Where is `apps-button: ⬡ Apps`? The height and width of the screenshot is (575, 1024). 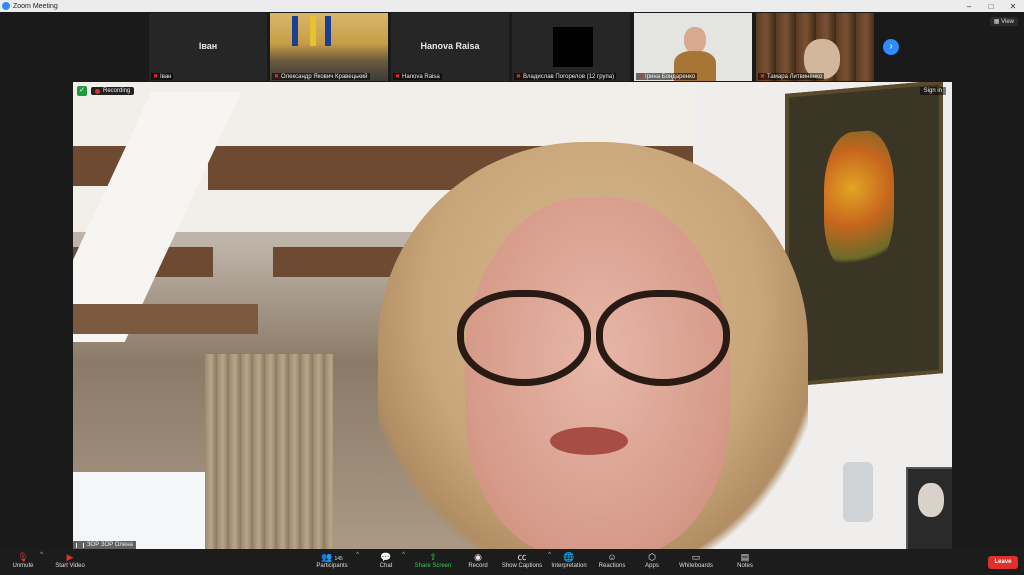
apps-button: ⬡ Apps is located at coordinates (652, 560).